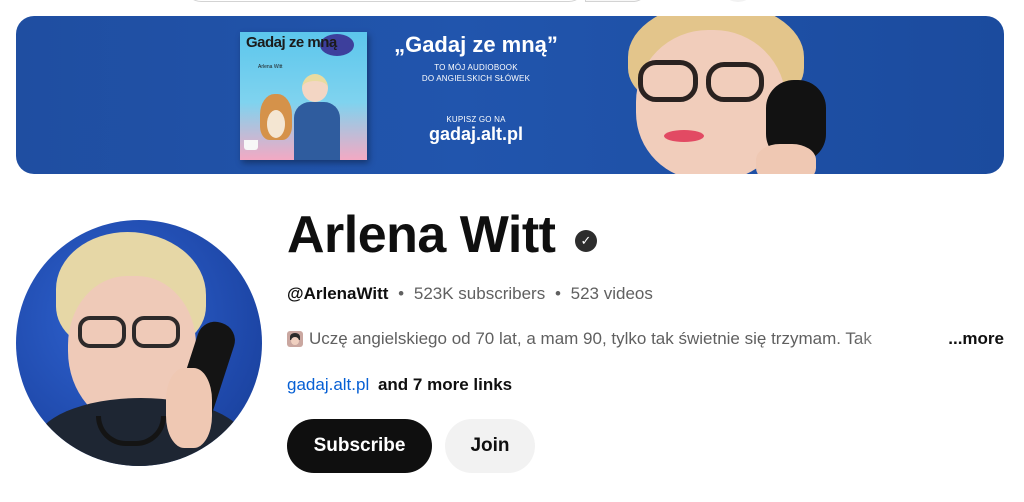 The width and height of the screenshot is (1024, 502). What do you see at coordinates (291, 42) in the screenshot?
I see `cover-title: Gadaj ze mną` at bounding box center [291, 42].